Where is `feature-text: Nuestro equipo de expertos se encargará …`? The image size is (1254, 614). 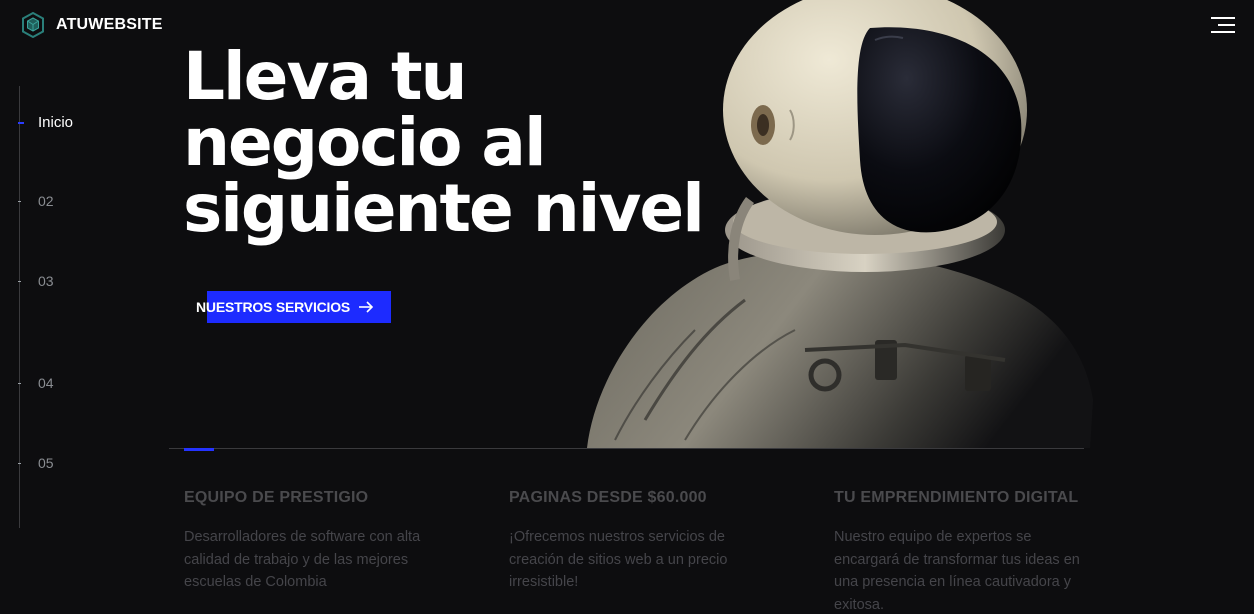
feature-text: Nuestro equipo de expertos se encargará … is located at coordinates (957, 571).